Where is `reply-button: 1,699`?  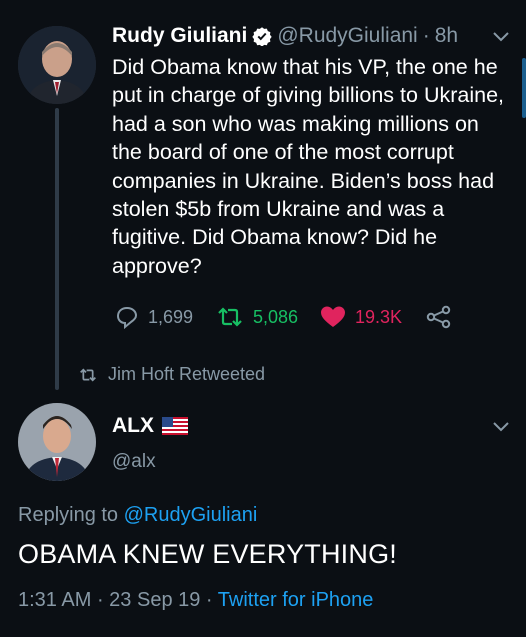
reply-button: 1,699 is located at coordinates (154, 317).